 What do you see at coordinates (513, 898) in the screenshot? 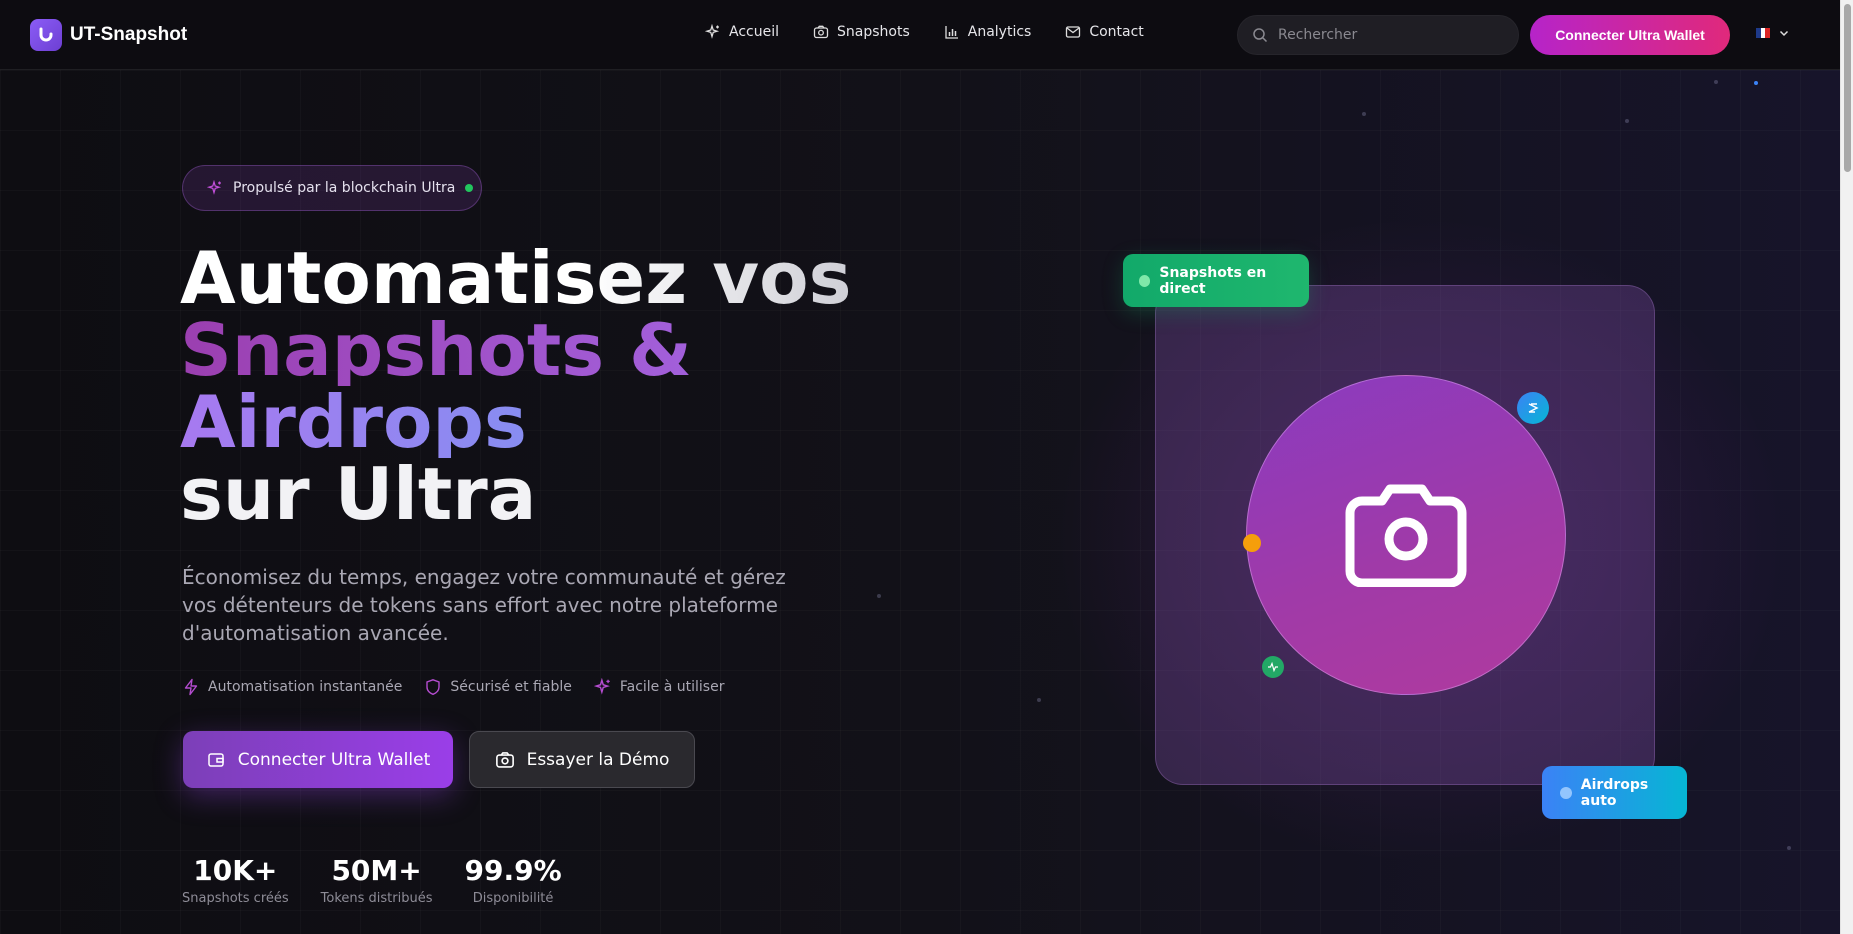
I see `stat-label: Disponibilité` at bounding box center [513, 898].